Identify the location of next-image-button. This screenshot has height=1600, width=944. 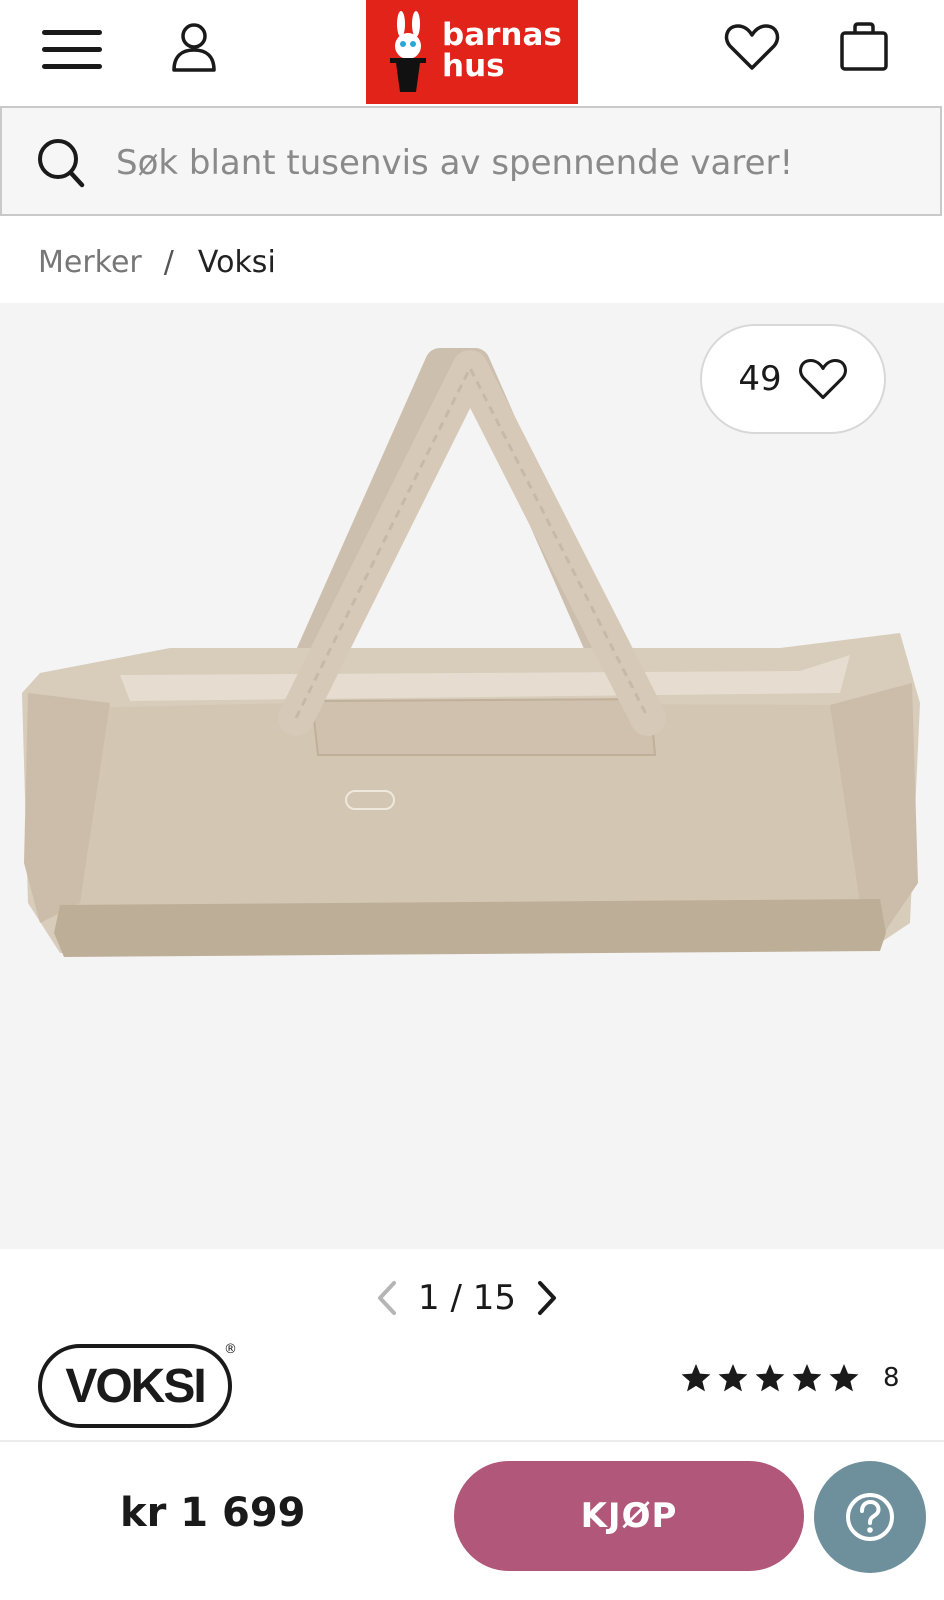
(547, 1298).